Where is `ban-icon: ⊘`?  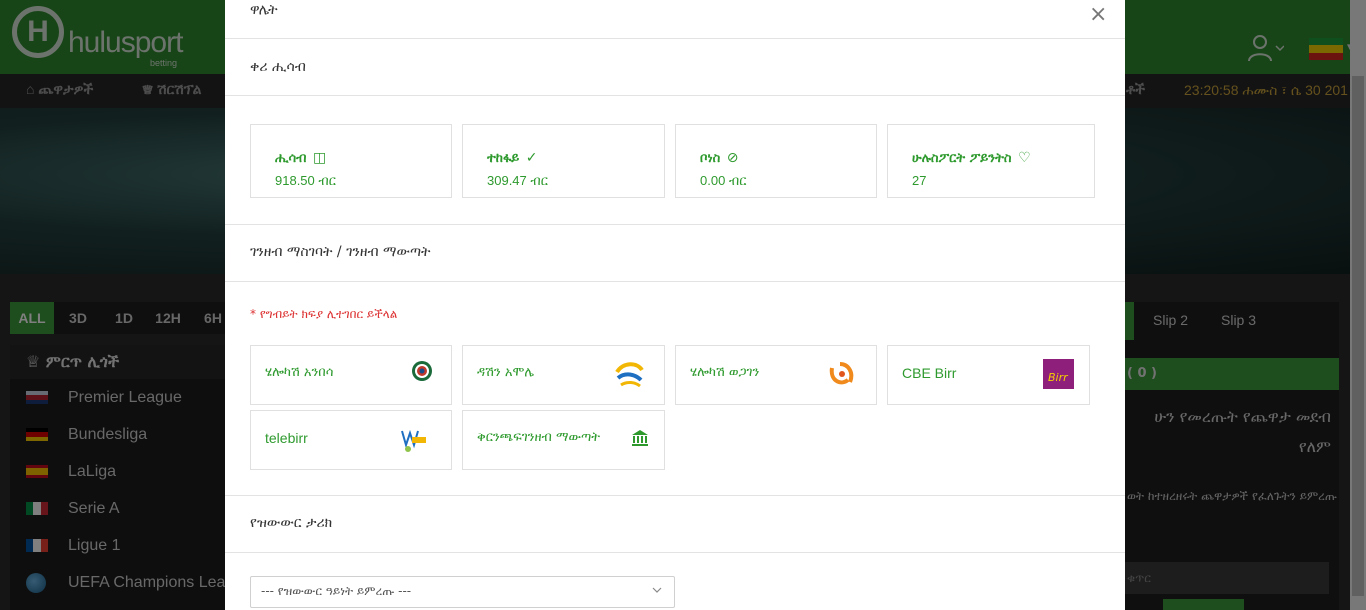
ban-icon: ⊘ is located at coordinates (732, 158).